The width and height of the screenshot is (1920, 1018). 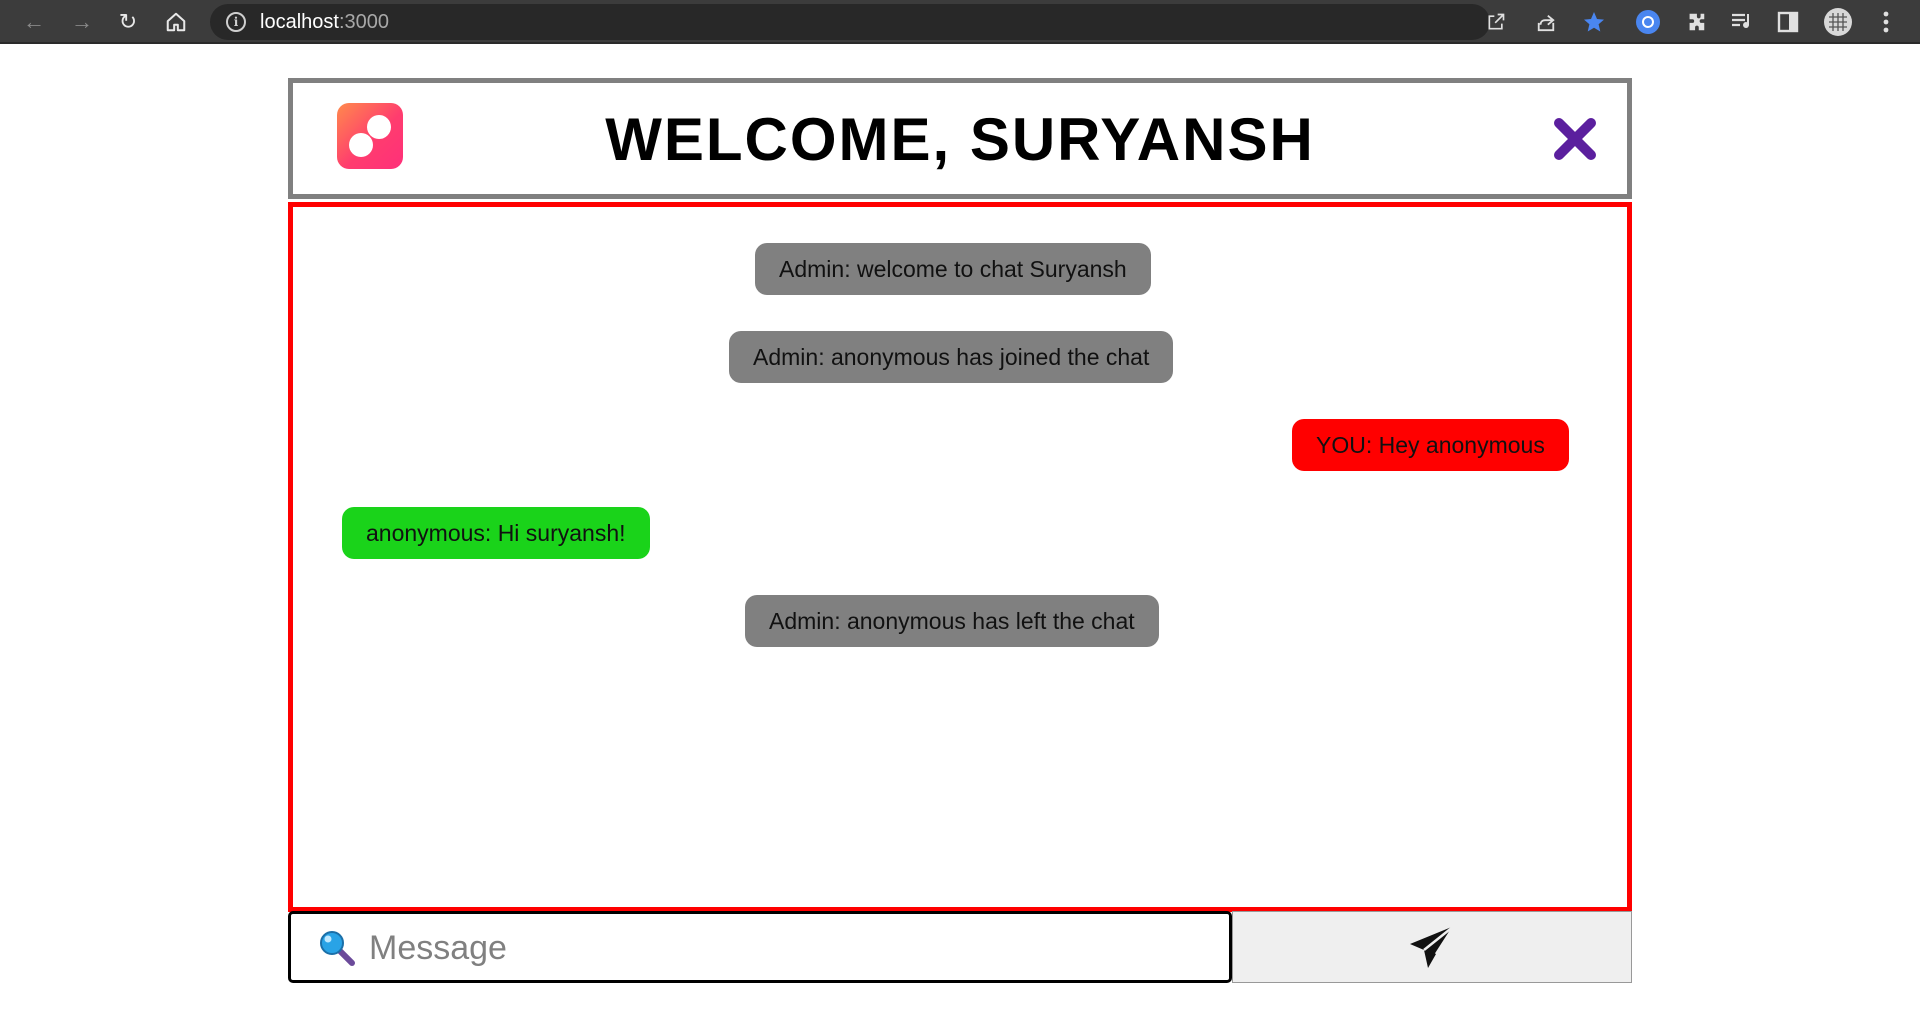 What do you see at coordinates (128, 22) in the screenshot?
I see `reload-icon: ↻` at bounding box center [128, 22].